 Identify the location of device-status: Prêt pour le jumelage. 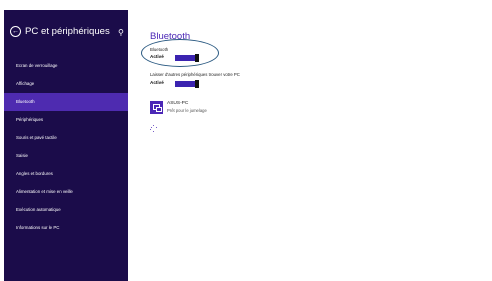
(187, 110).